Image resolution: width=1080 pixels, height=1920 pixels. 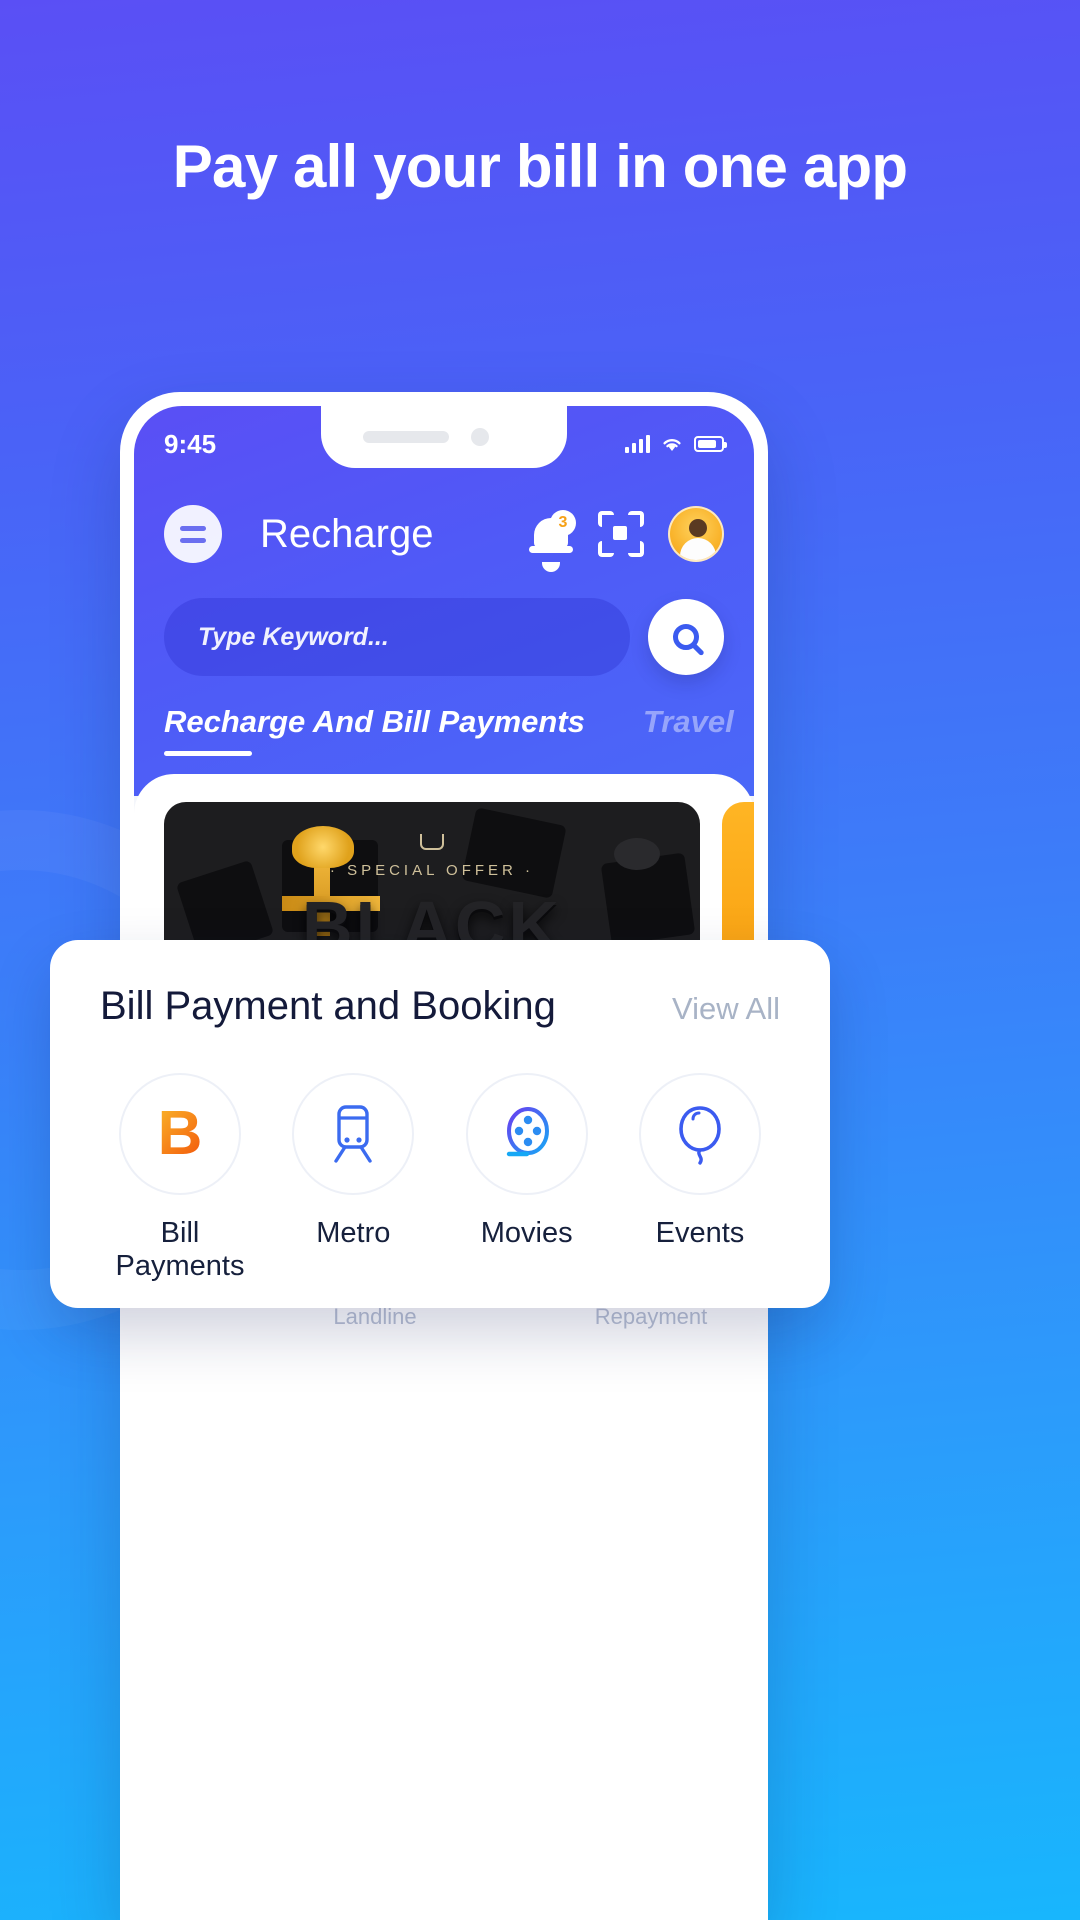 I want to click on tab-recharge-and-bill-payments: Recharge And Bill Payments, so click(x=374, y=730).